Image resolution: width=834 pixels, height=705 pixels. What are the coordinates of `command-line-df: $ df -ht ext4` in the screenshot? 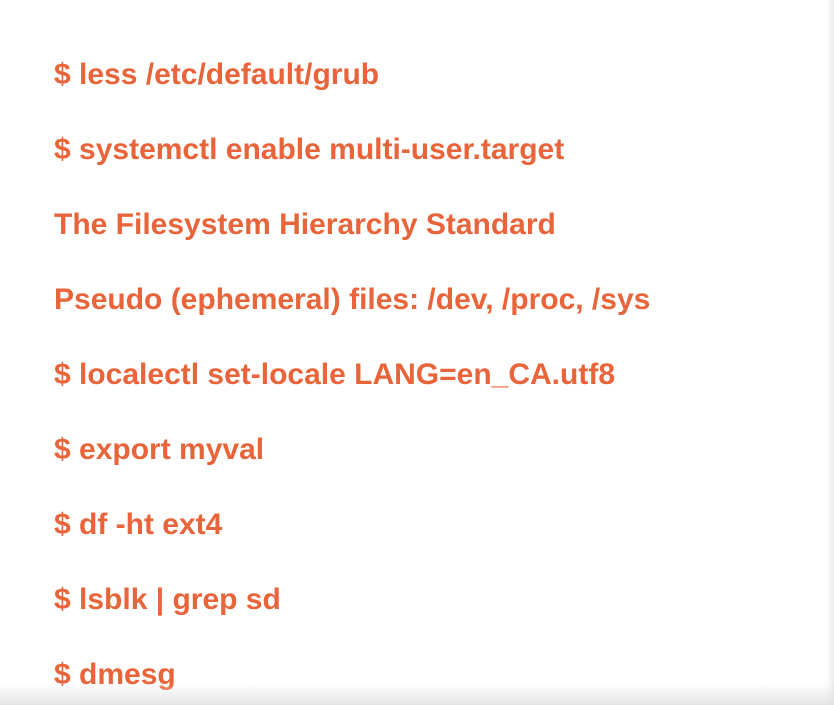 It's located at (138, 524).